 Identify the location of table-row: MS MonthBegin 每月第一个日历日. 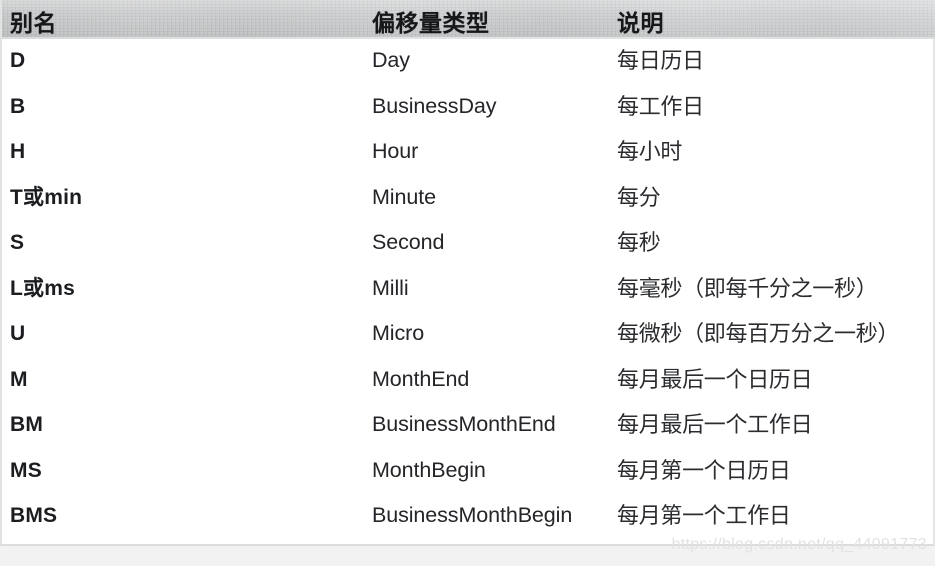
(468, 471).